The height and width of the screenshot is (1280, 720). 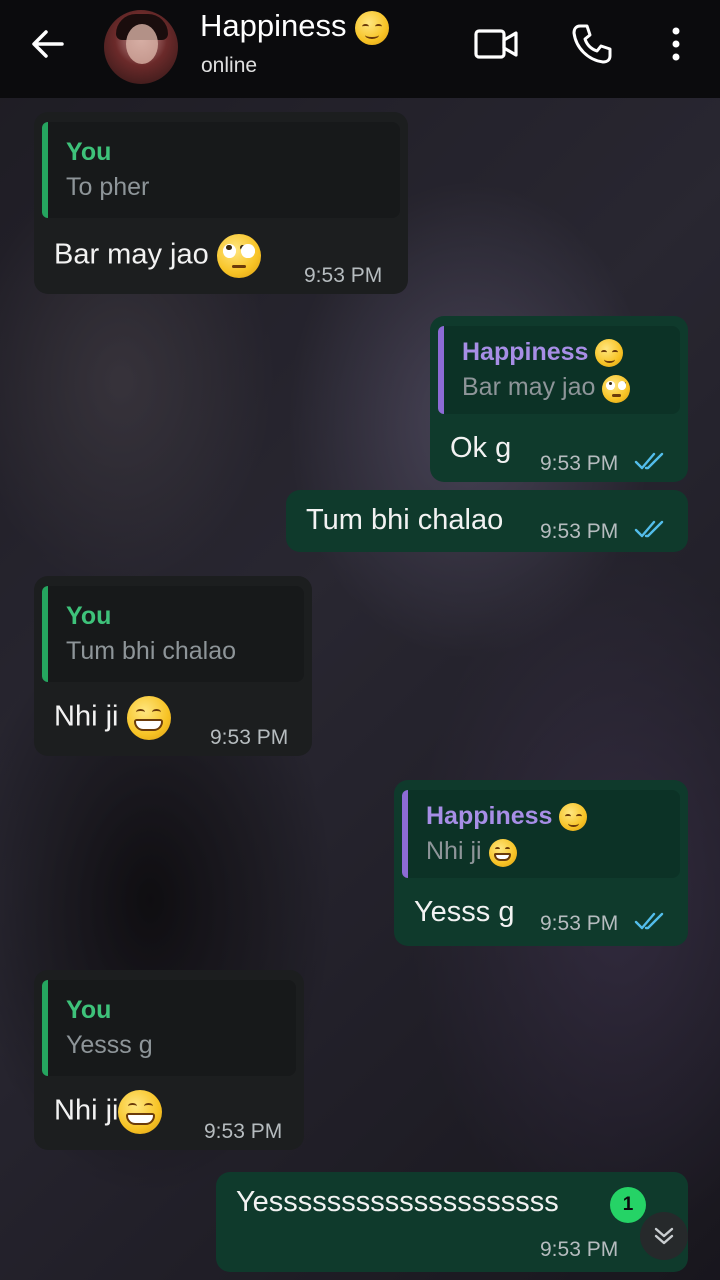 What do you see at coordinates (559, 370) in the screenshot?
I see `quoted-message: Happiness Bar may jao` at bounding box center [559, 370].